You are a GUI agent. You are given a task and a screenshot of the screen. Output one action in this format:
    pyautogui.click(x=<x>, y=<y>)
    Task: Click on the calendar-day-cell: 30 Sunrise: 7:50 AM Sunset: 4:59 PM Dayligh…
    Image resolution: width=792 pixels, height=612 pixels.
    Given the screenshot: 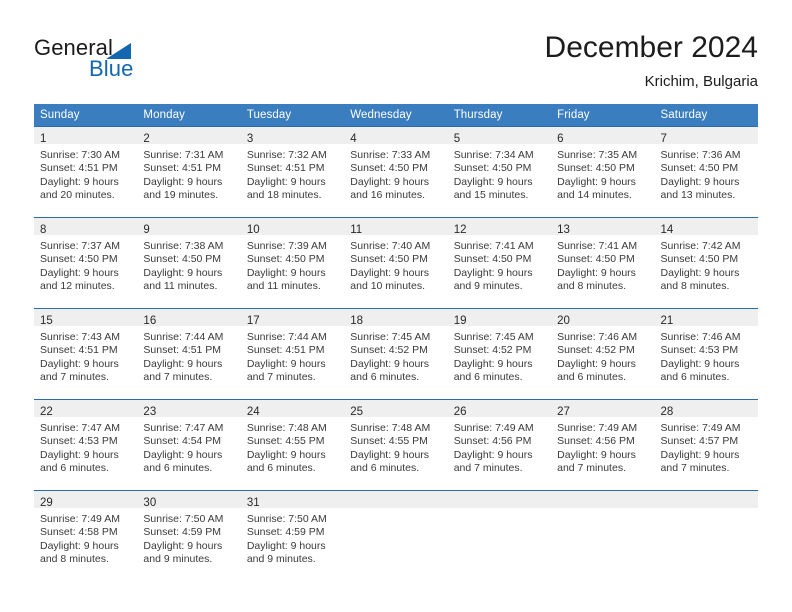 What is the action you would take?
    pyautogui.click(x=189, y=535)
    